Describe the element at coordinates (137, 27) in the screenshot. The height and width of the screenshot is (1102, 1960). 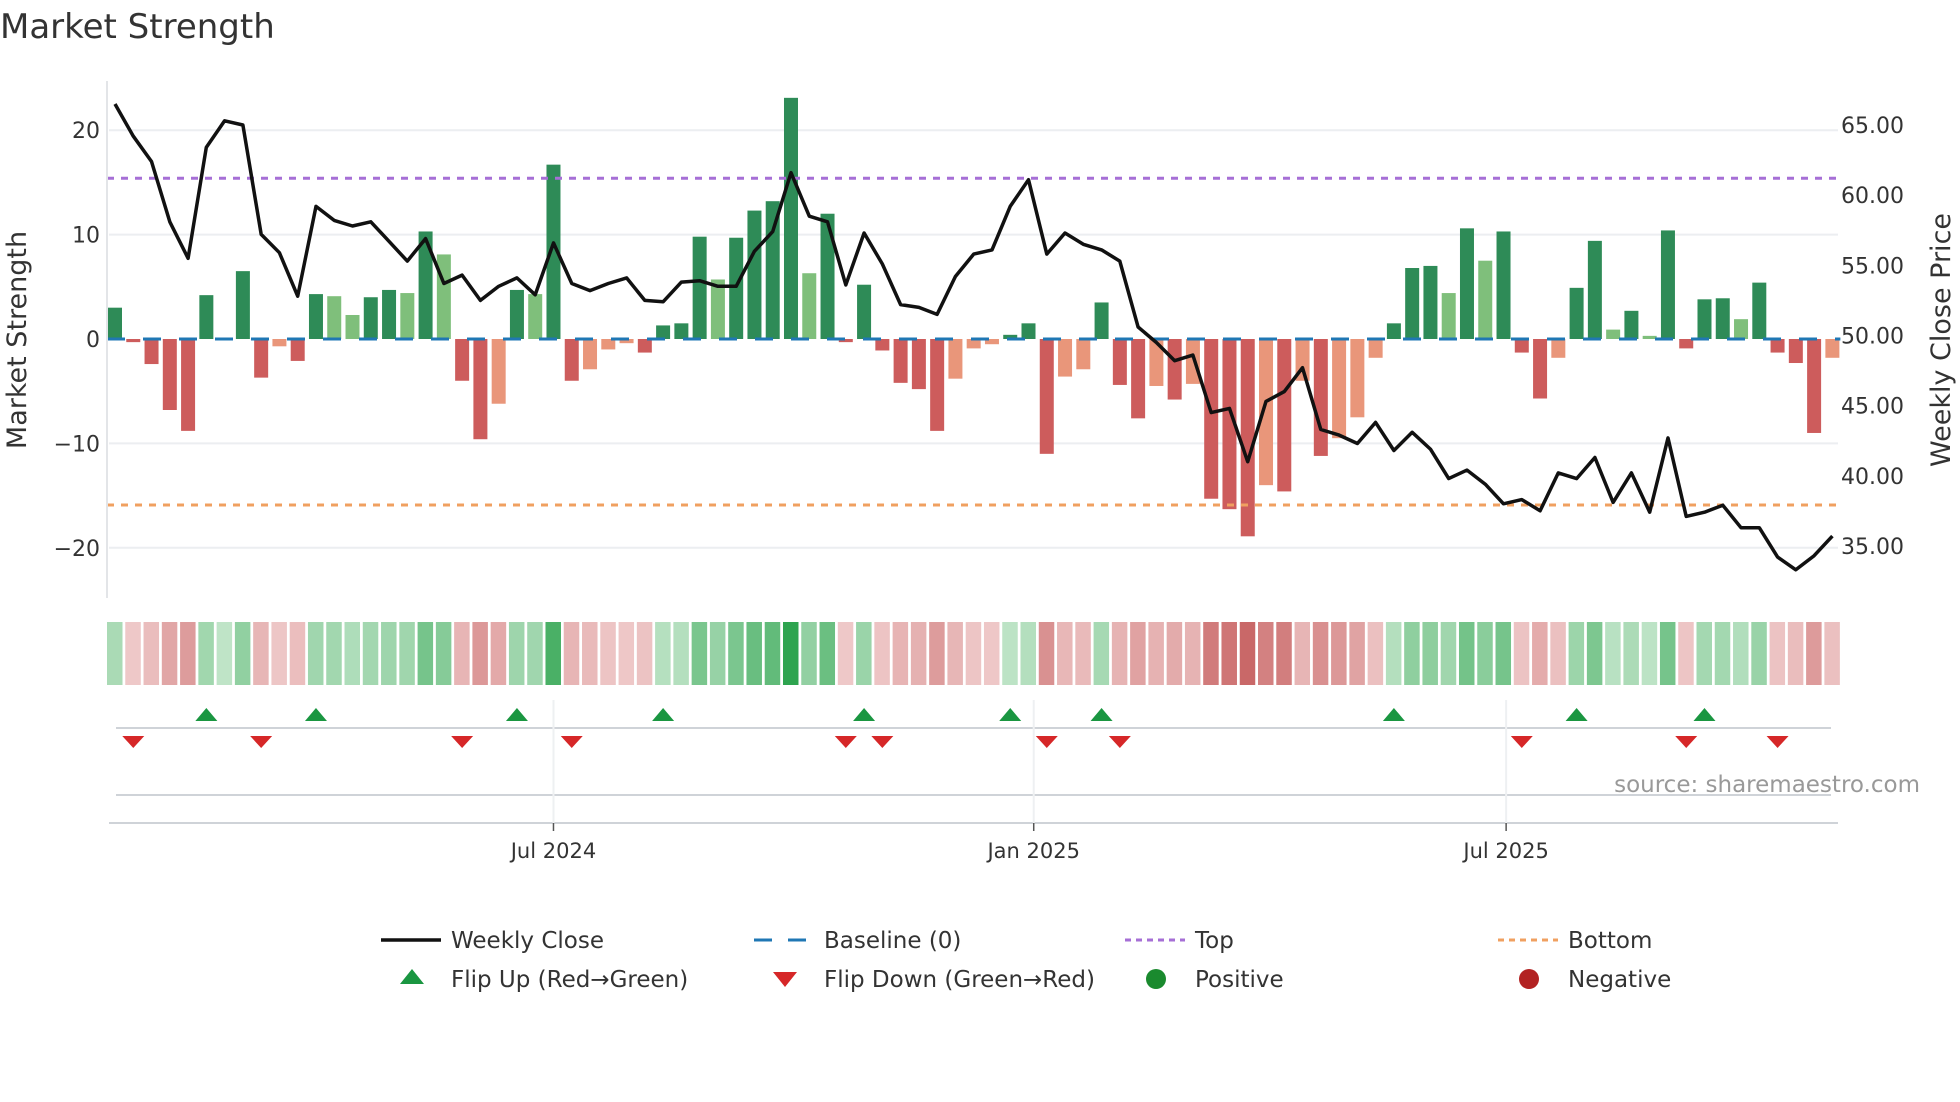
I see `chart-title: Market Strength` at that location.